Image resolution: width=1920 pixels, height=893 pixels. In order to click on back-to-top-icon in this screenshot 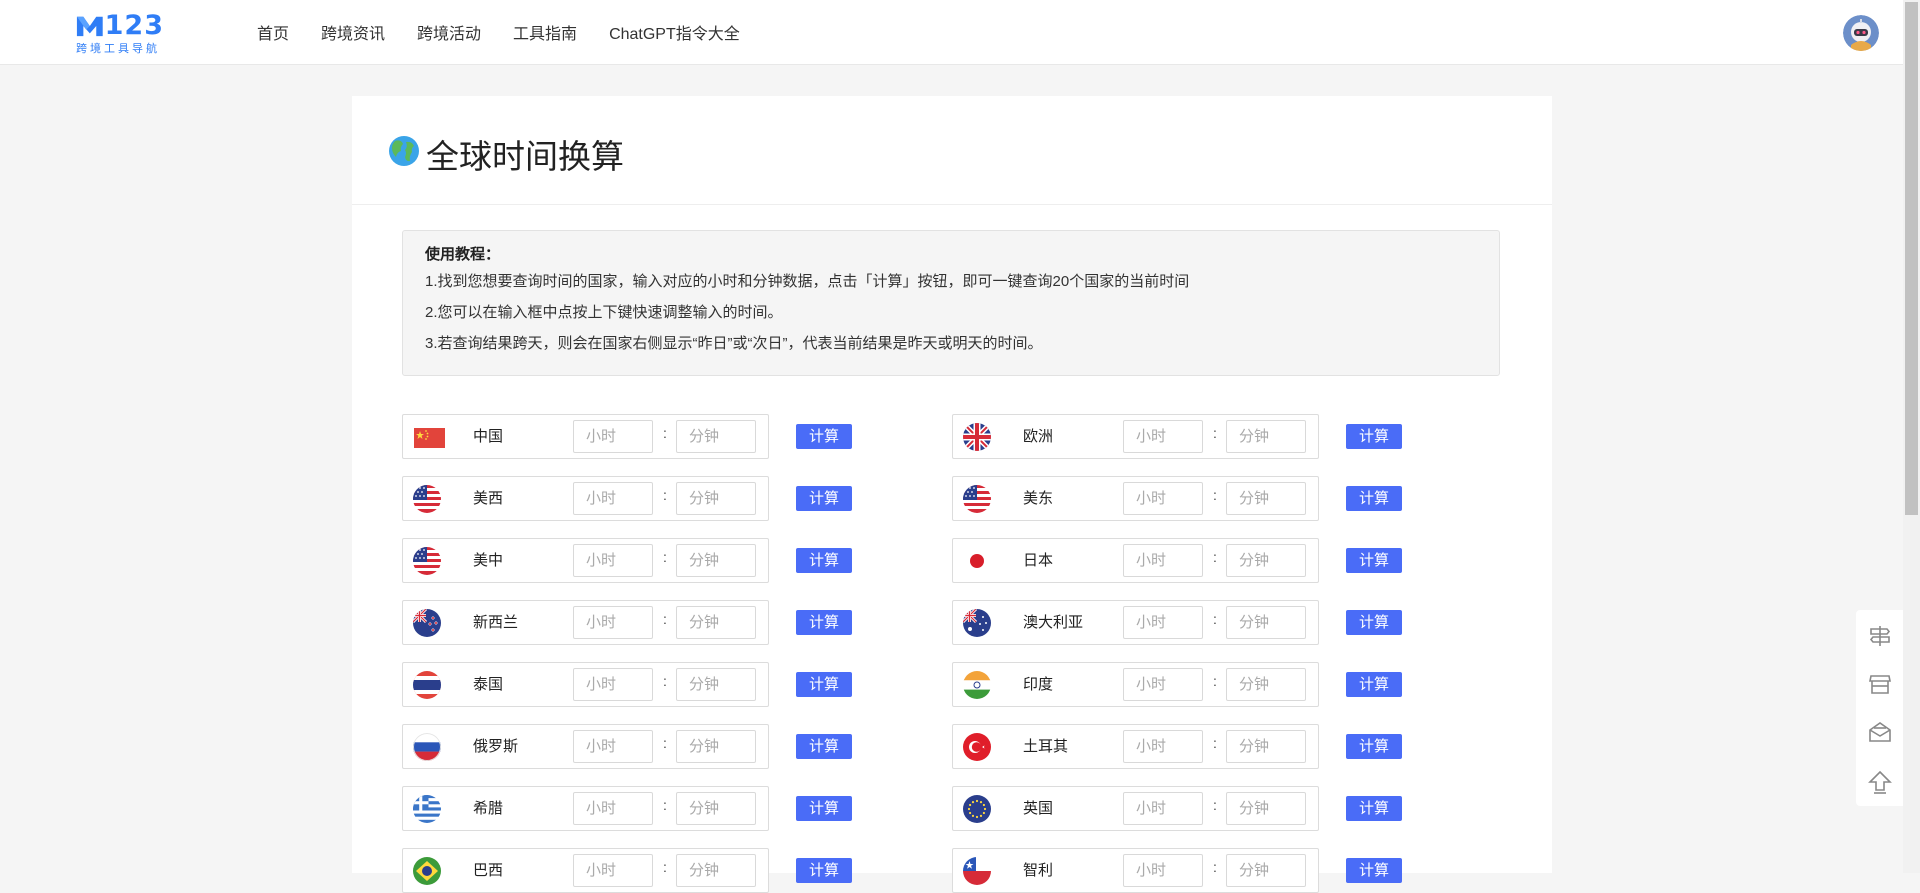, I will do `click(1880, 782)`.